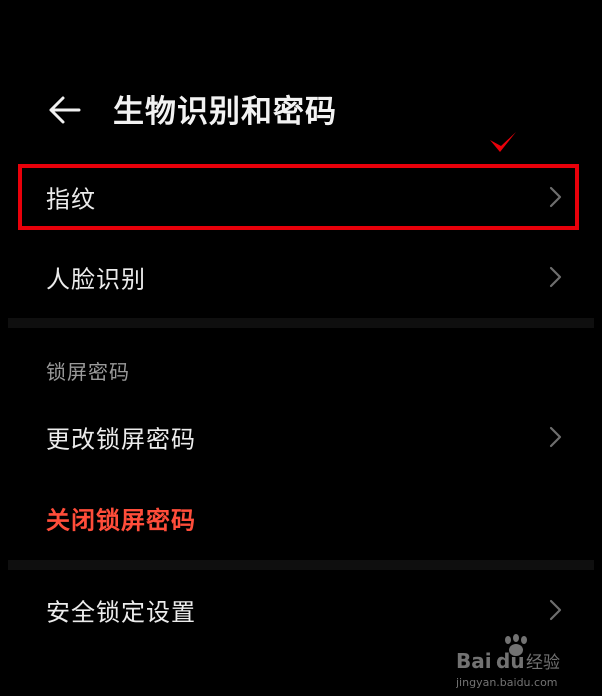  Describe the element at coordinates (543, 663) in the screenshot. I see `svg-text: 经验` at that location.